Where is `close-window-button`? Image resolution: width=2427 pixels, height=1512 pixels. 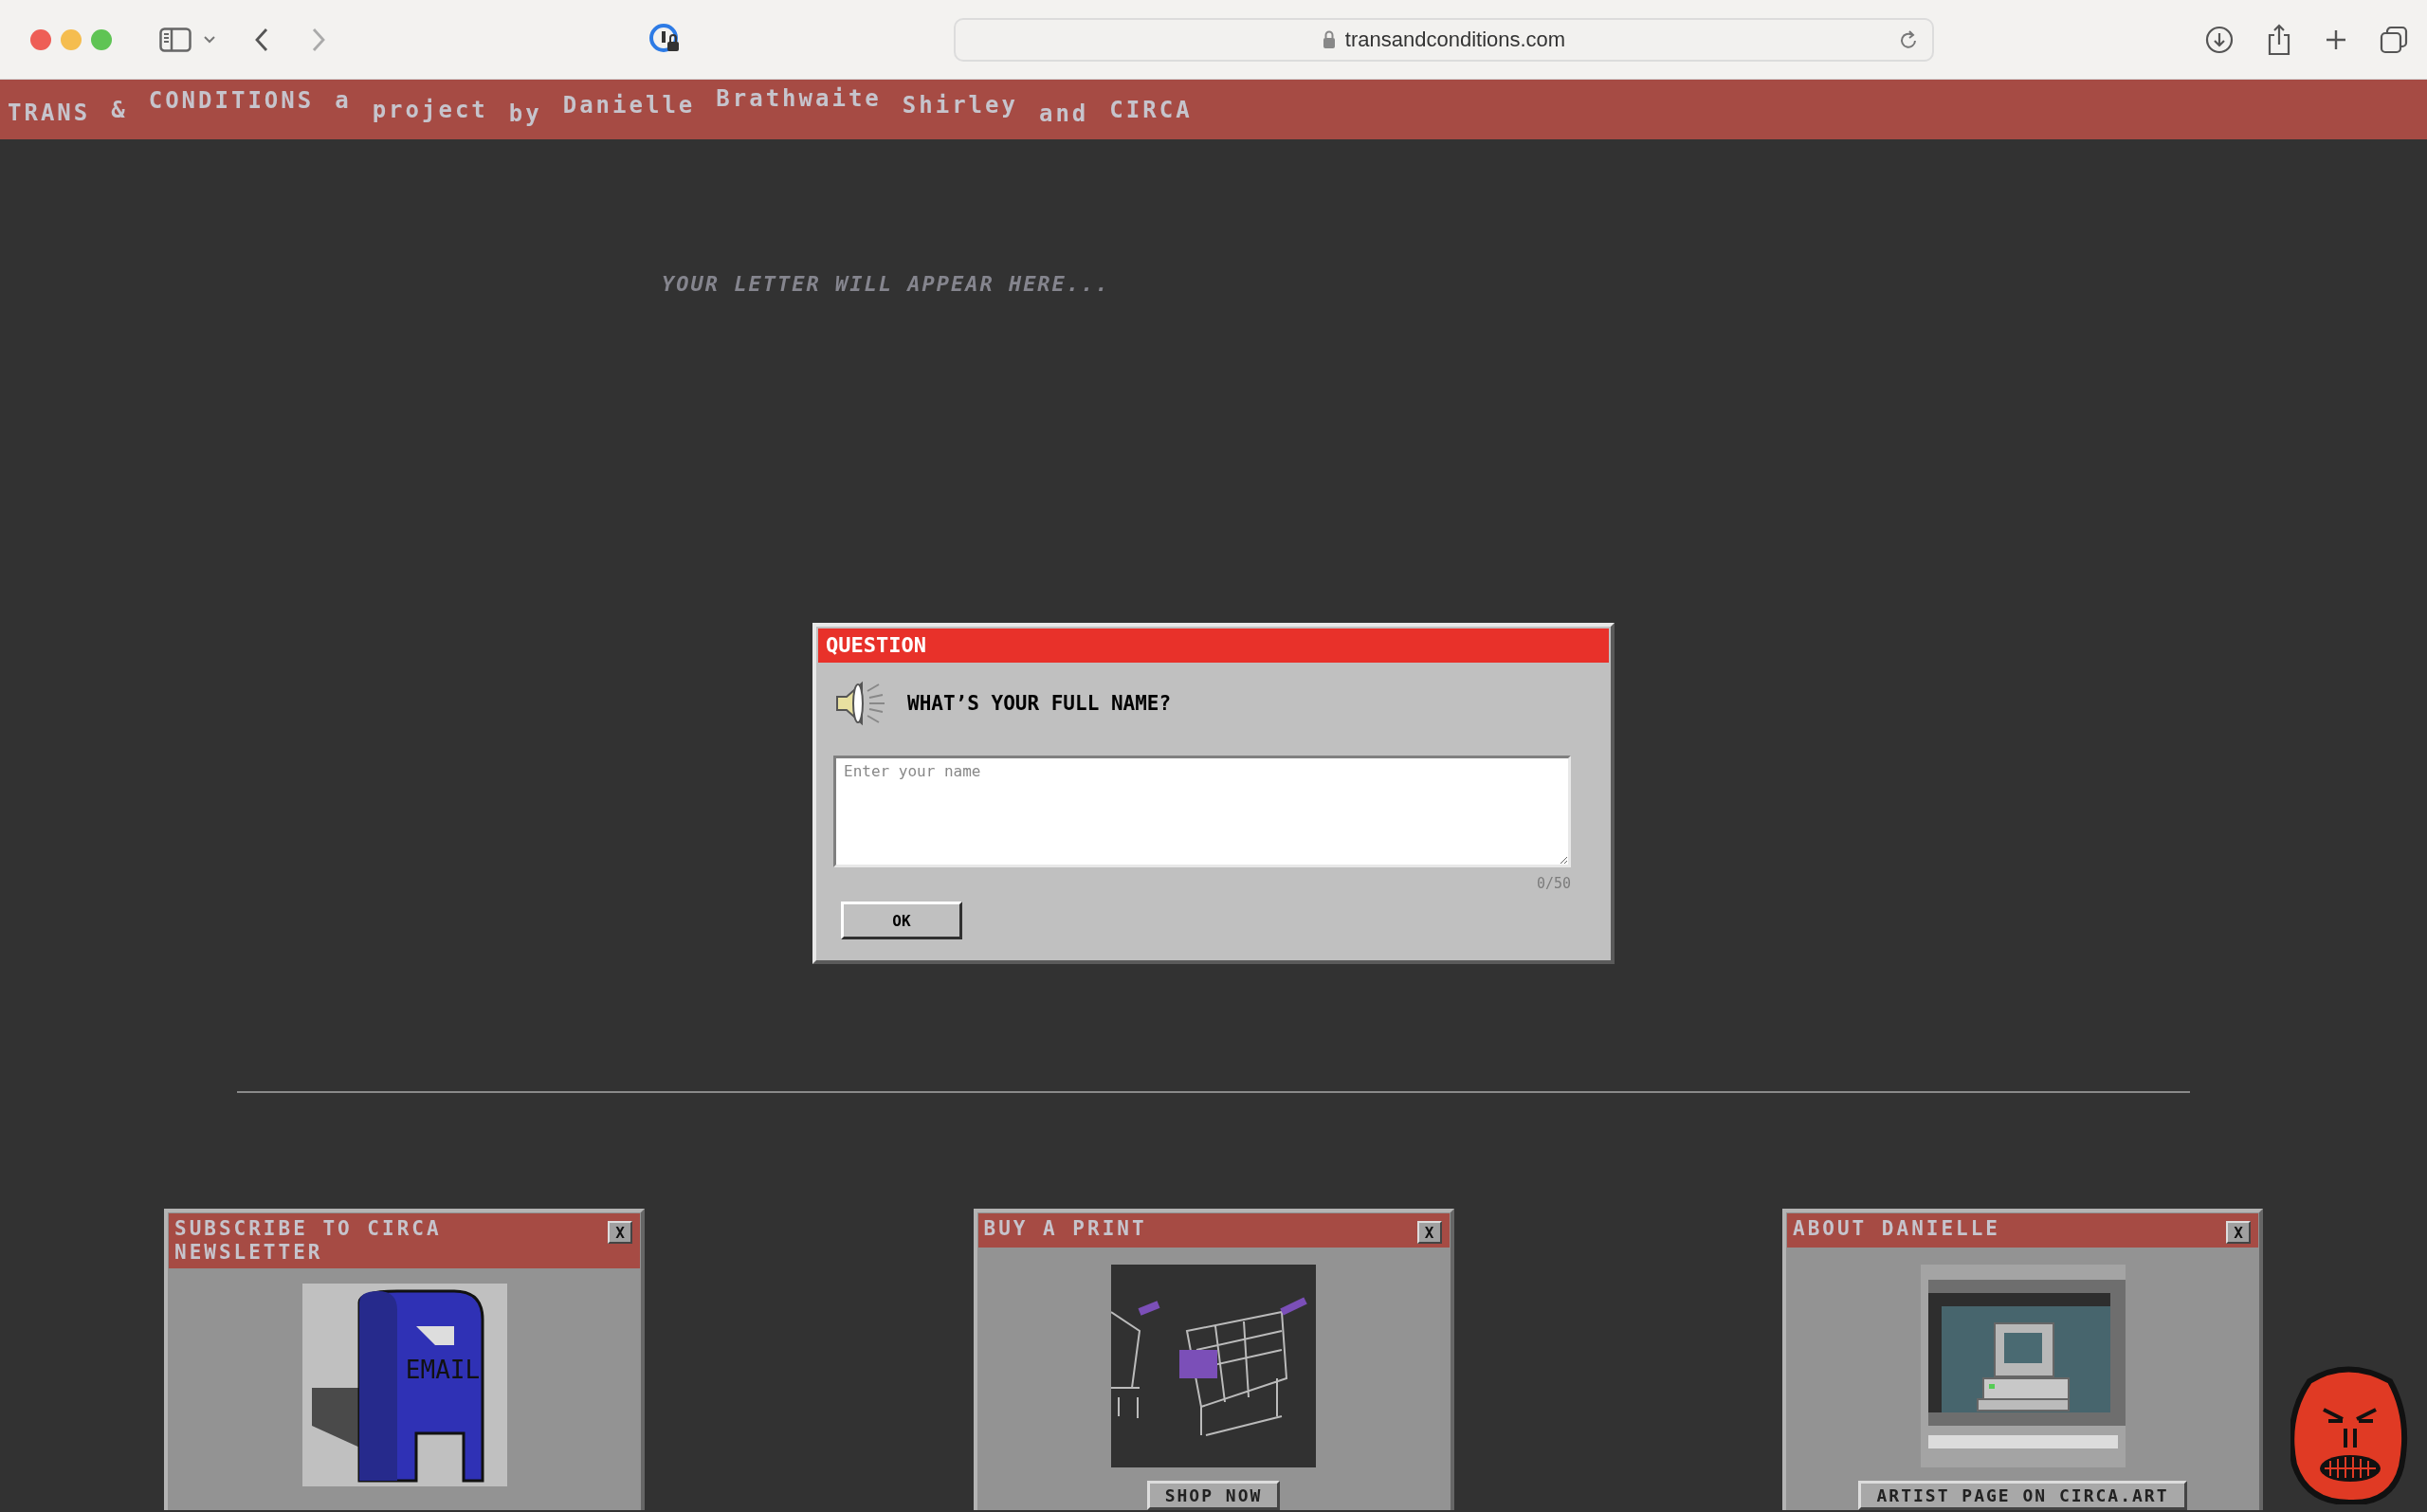 close-window-button is located at coordinates (40, 39).